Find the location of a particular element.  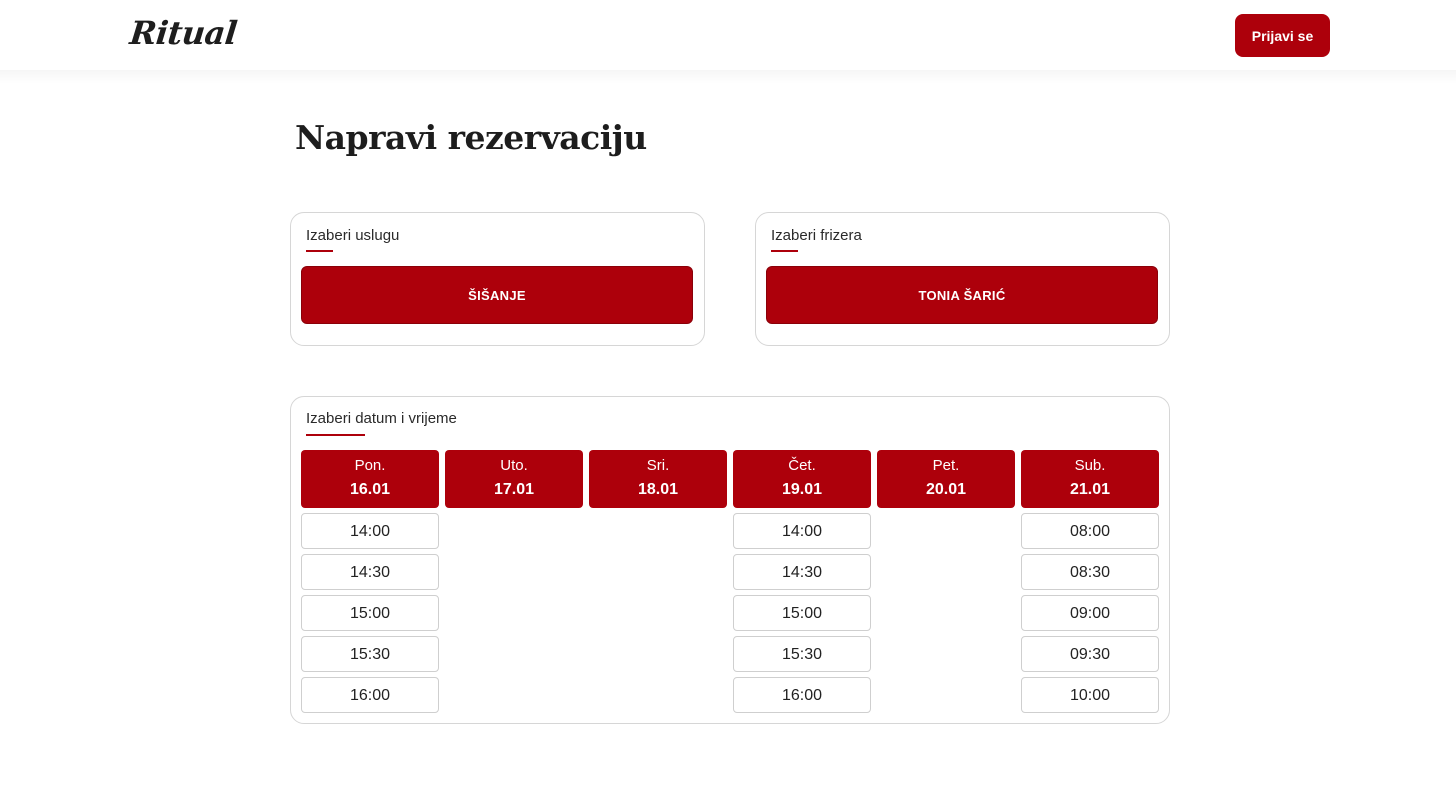

day-date: 21.01 is located at coordinates (1090, 489).